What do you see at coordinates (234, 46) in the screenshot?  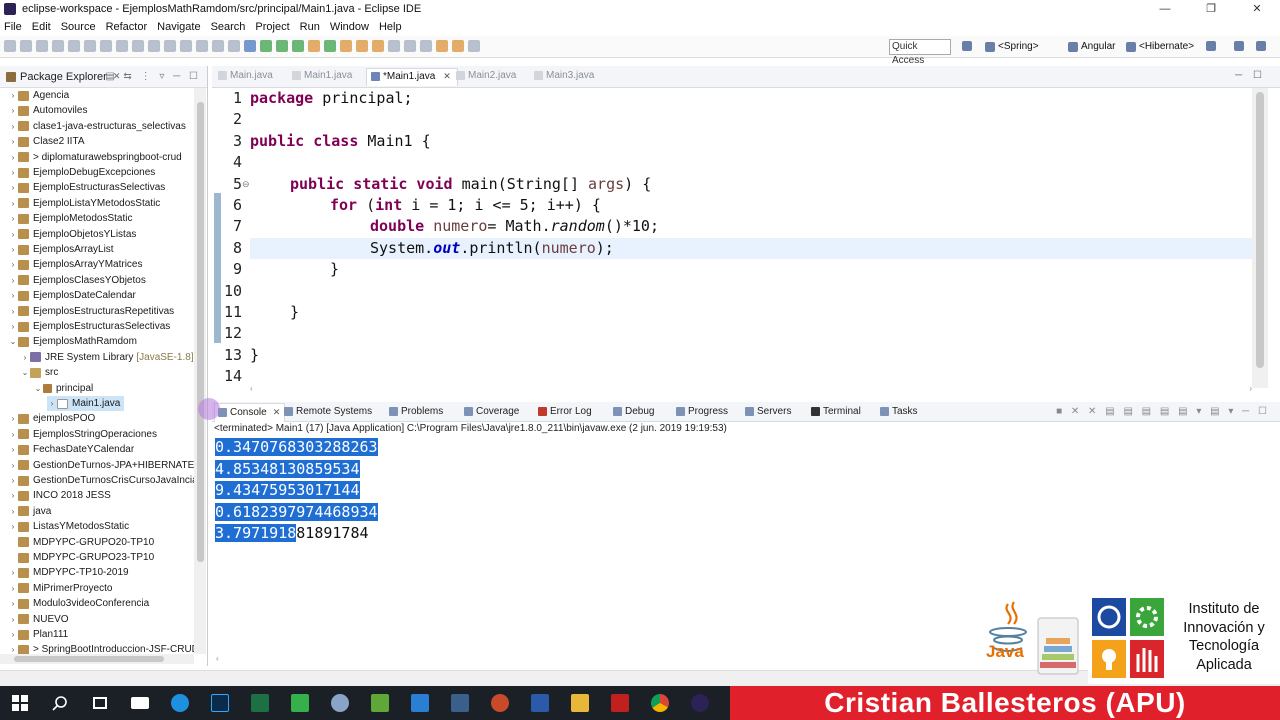 I see `use-step-filters-icon` at bounding box center [234, 46].